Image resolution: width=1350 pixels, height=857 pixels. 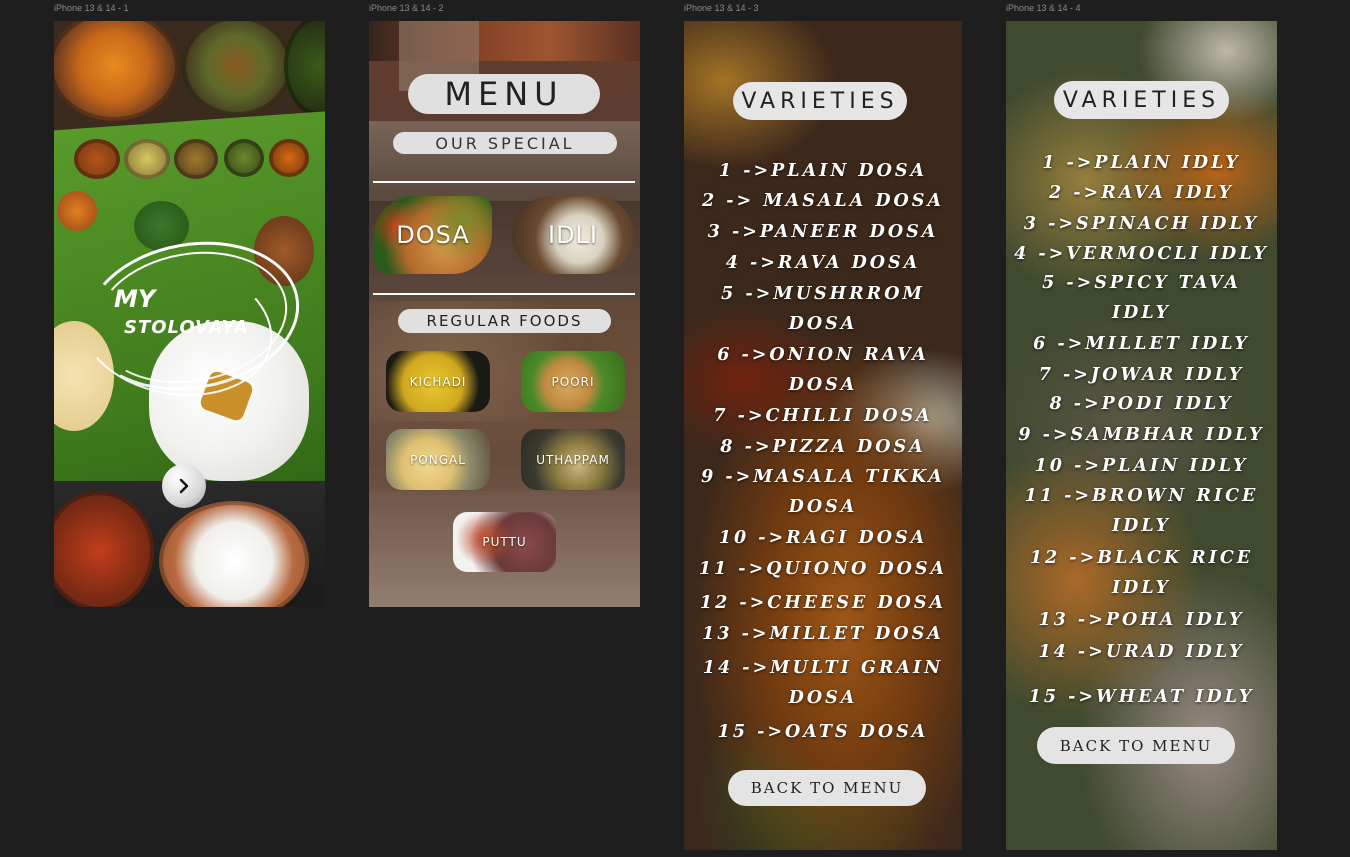 I want to click on list-item: 2 -> MASALA DOSA, so click(x=823, y=201).